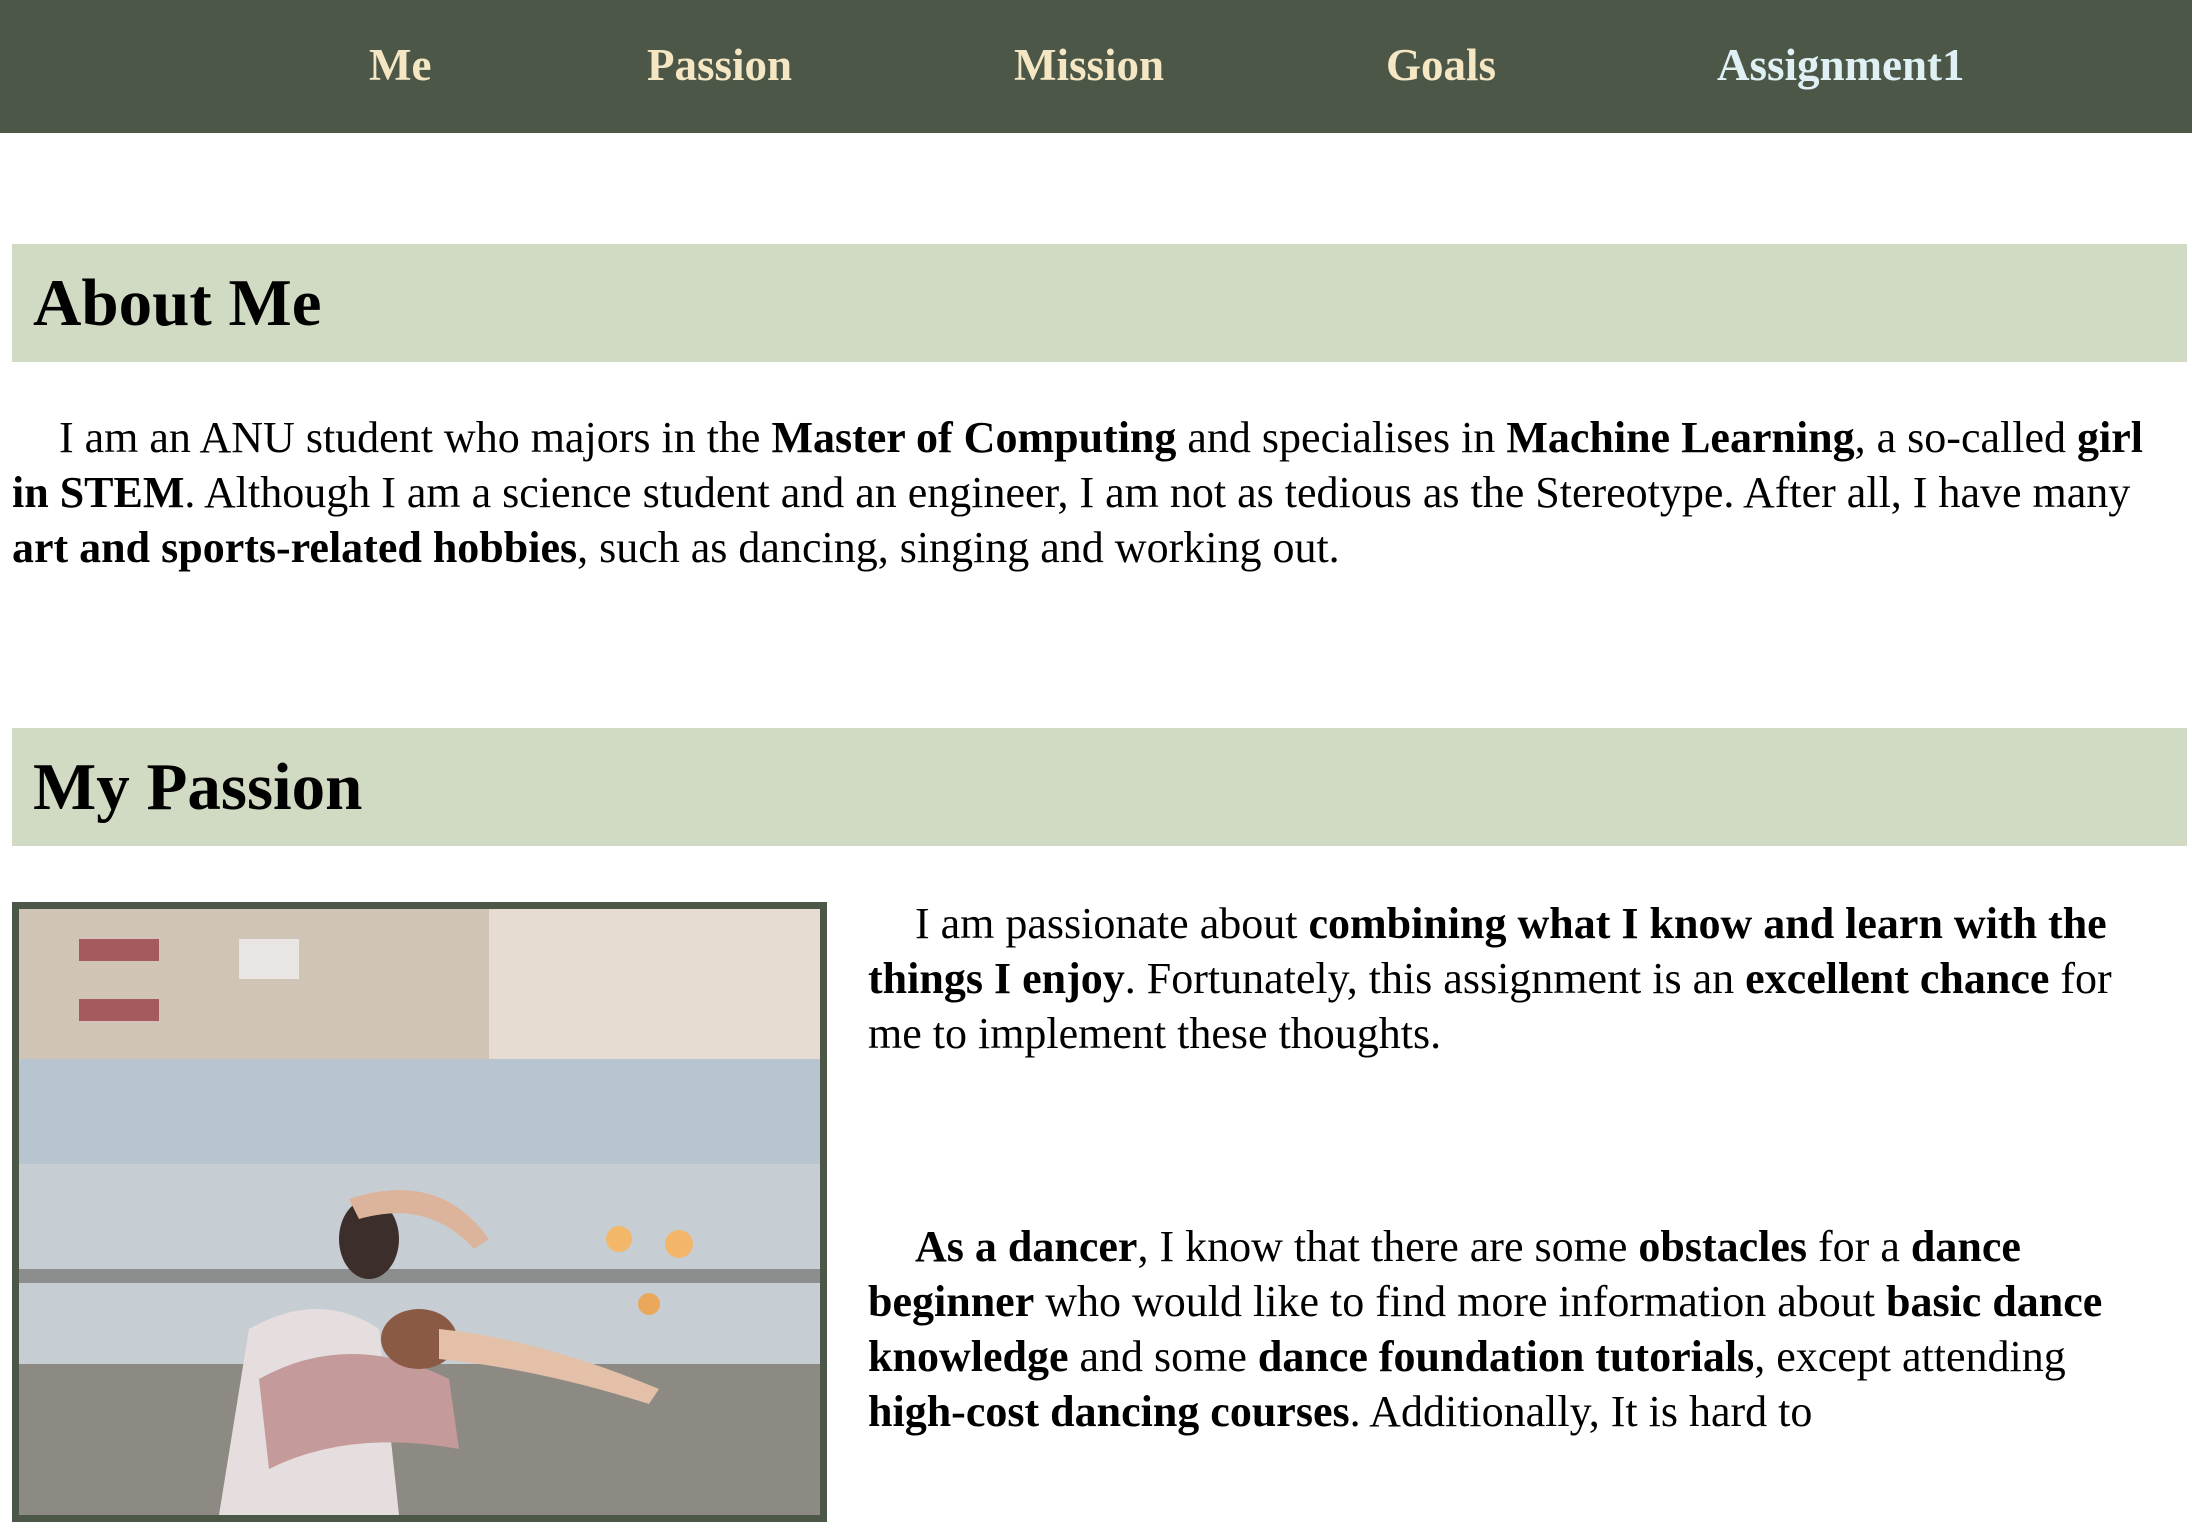 The image size is (2192, 1522). What do you see at coordinates (1435, 978) in the screenshot?
I see `text-run: . Fortunately, this assignment is an` at bounding box center [1435, 978].